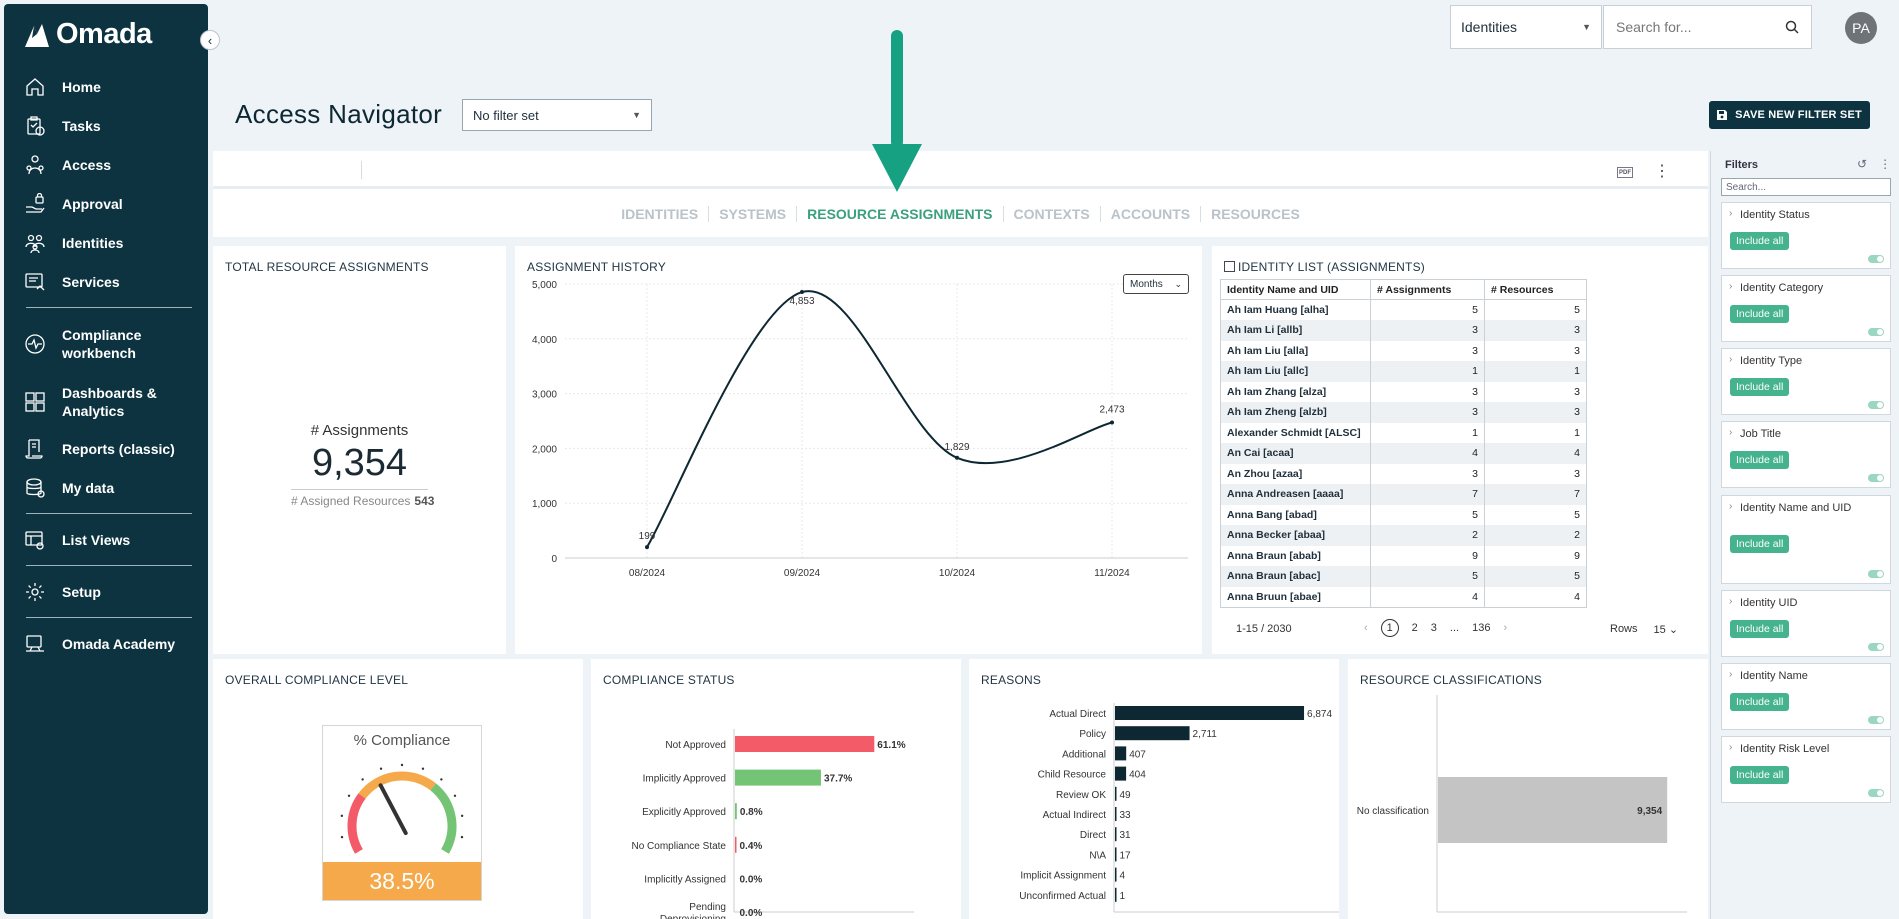 The image size is (1899, 919). Describe the element at coordinates (103, 204) in the screenshot. I see `sidebar-item-approval: Approval` at that location.